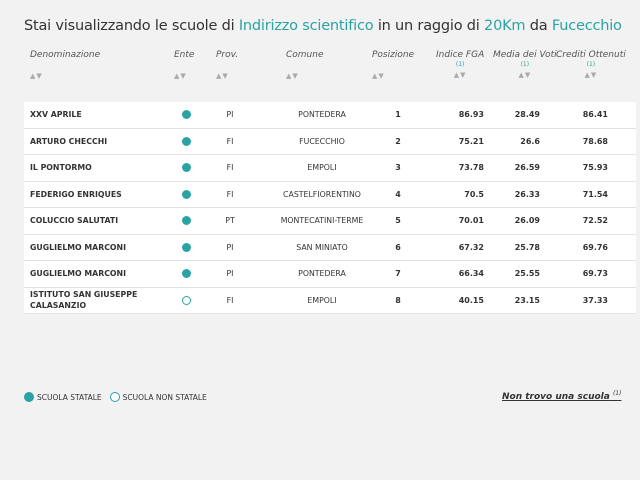  Describe the element at coordinates (595, 274) in the screenshot. I see `school-crediti: 69.73` at that location.